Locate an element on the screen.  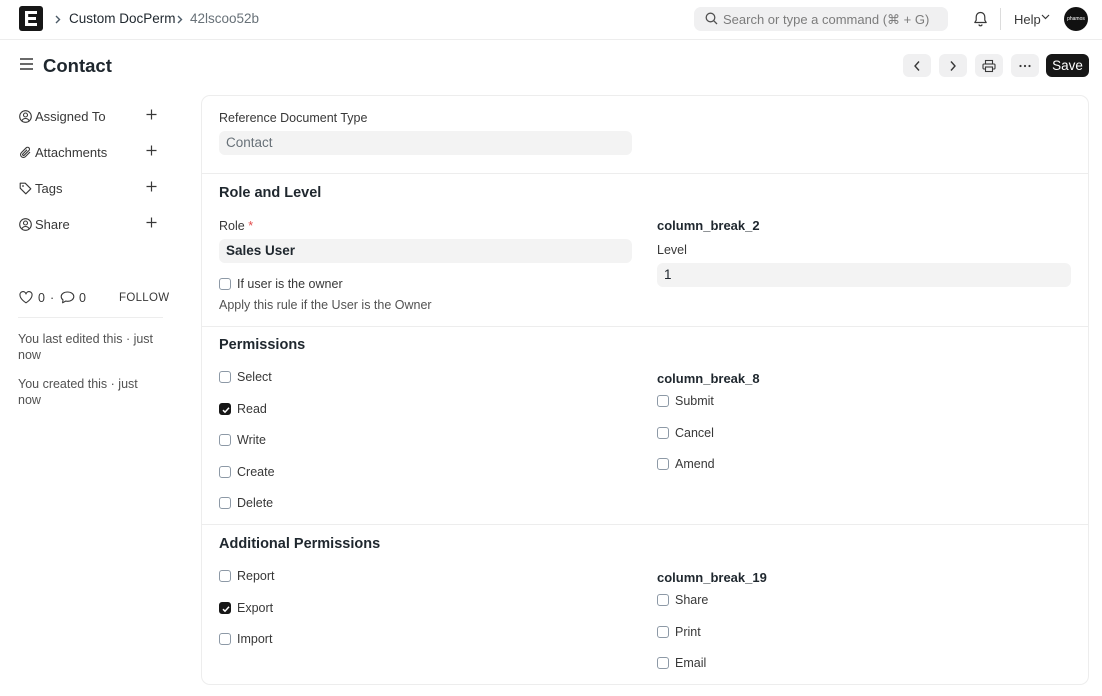
search-icon is located at coordinates (711, 18).